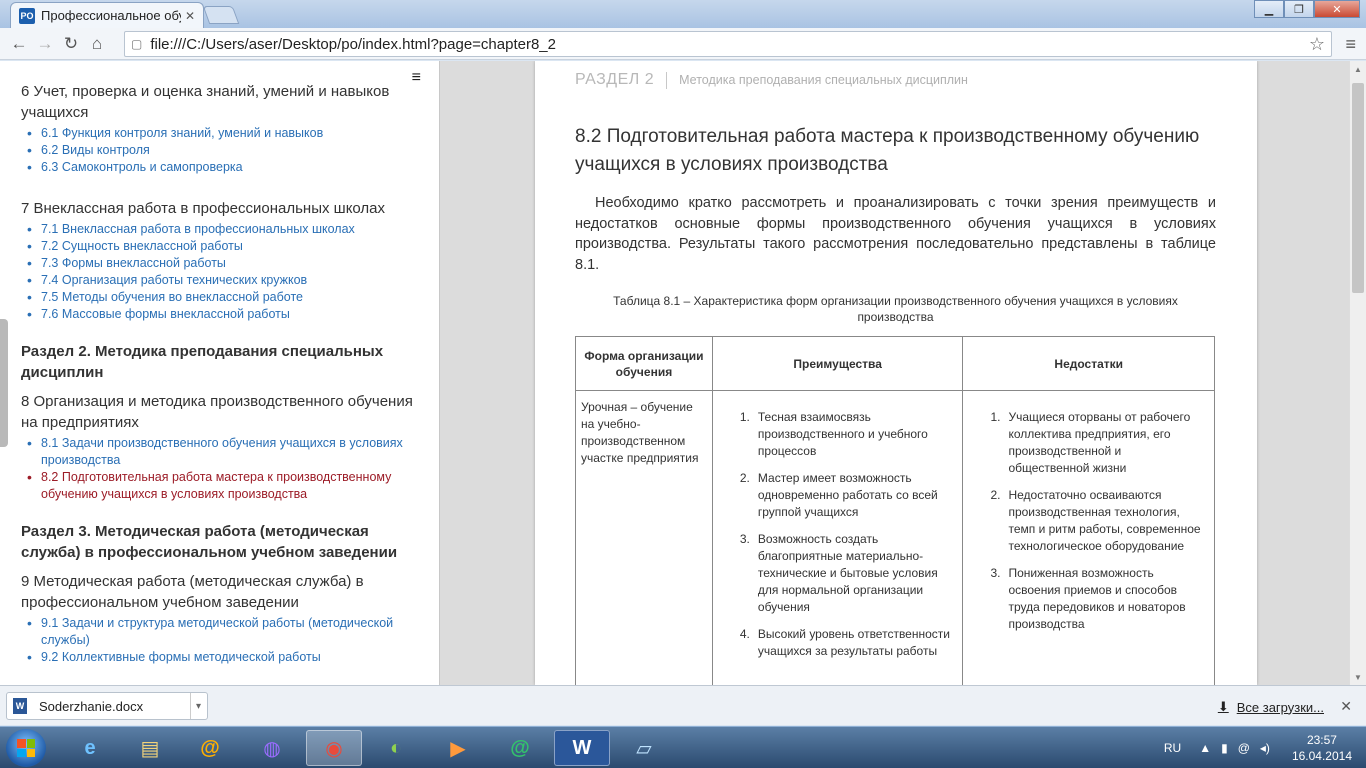  What do you see at coordinates (19, 44) in the screenshot?
I see `back-arrow-icon: ←` at bounding box center [19, 44].